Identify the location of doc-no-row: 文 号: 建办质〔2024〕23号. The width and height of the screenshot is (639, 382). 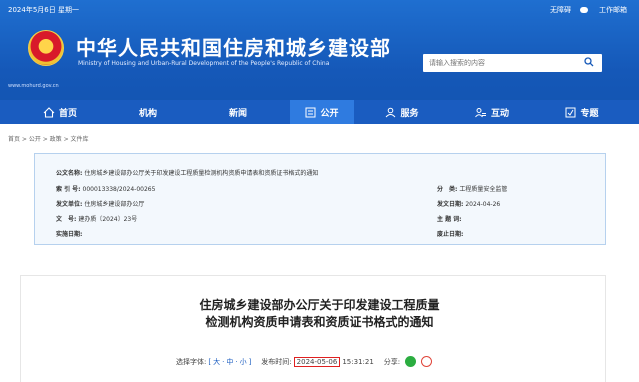
(97, 219).